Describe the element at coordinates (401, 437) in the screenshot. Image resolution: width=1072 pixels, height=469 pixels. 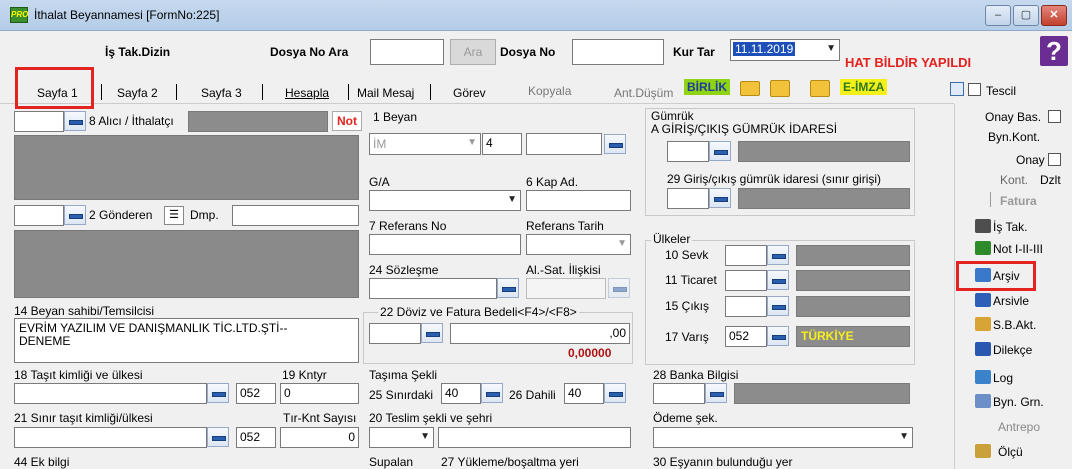
I see `teslim-select: ▼` at that location.